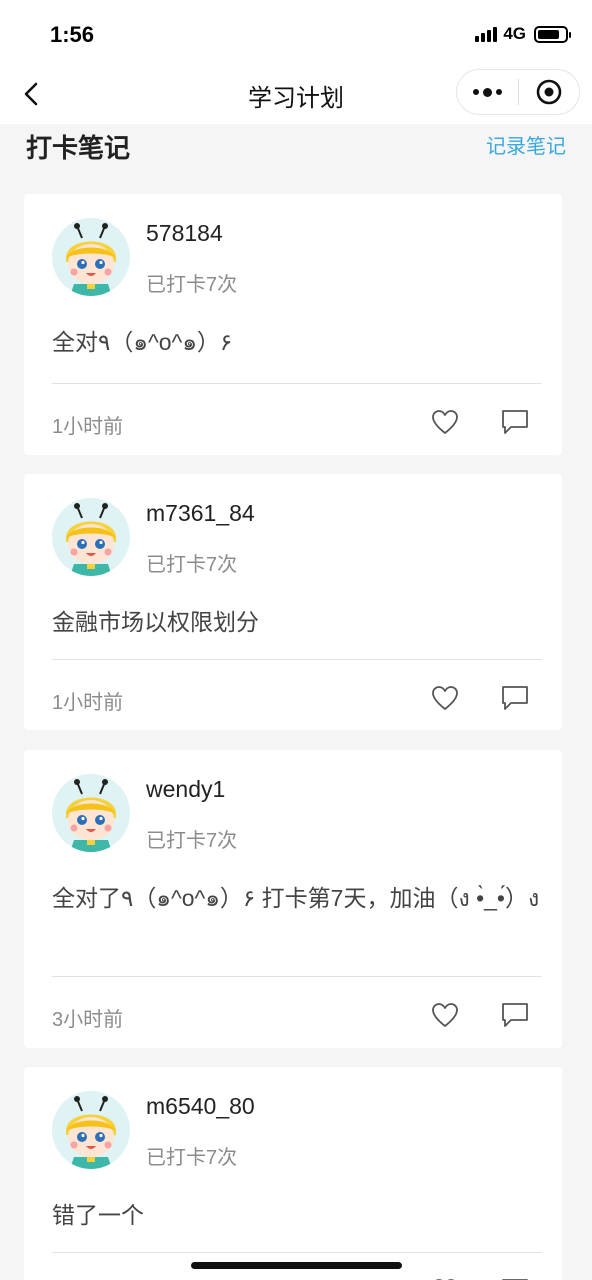 Image resolution: width=592 pixels, height=1280 pixels. What do you see at coordinates (78, 148) in the screenshot?
I see `section-title: 打卡笔记` at bounding box center [78, 148].